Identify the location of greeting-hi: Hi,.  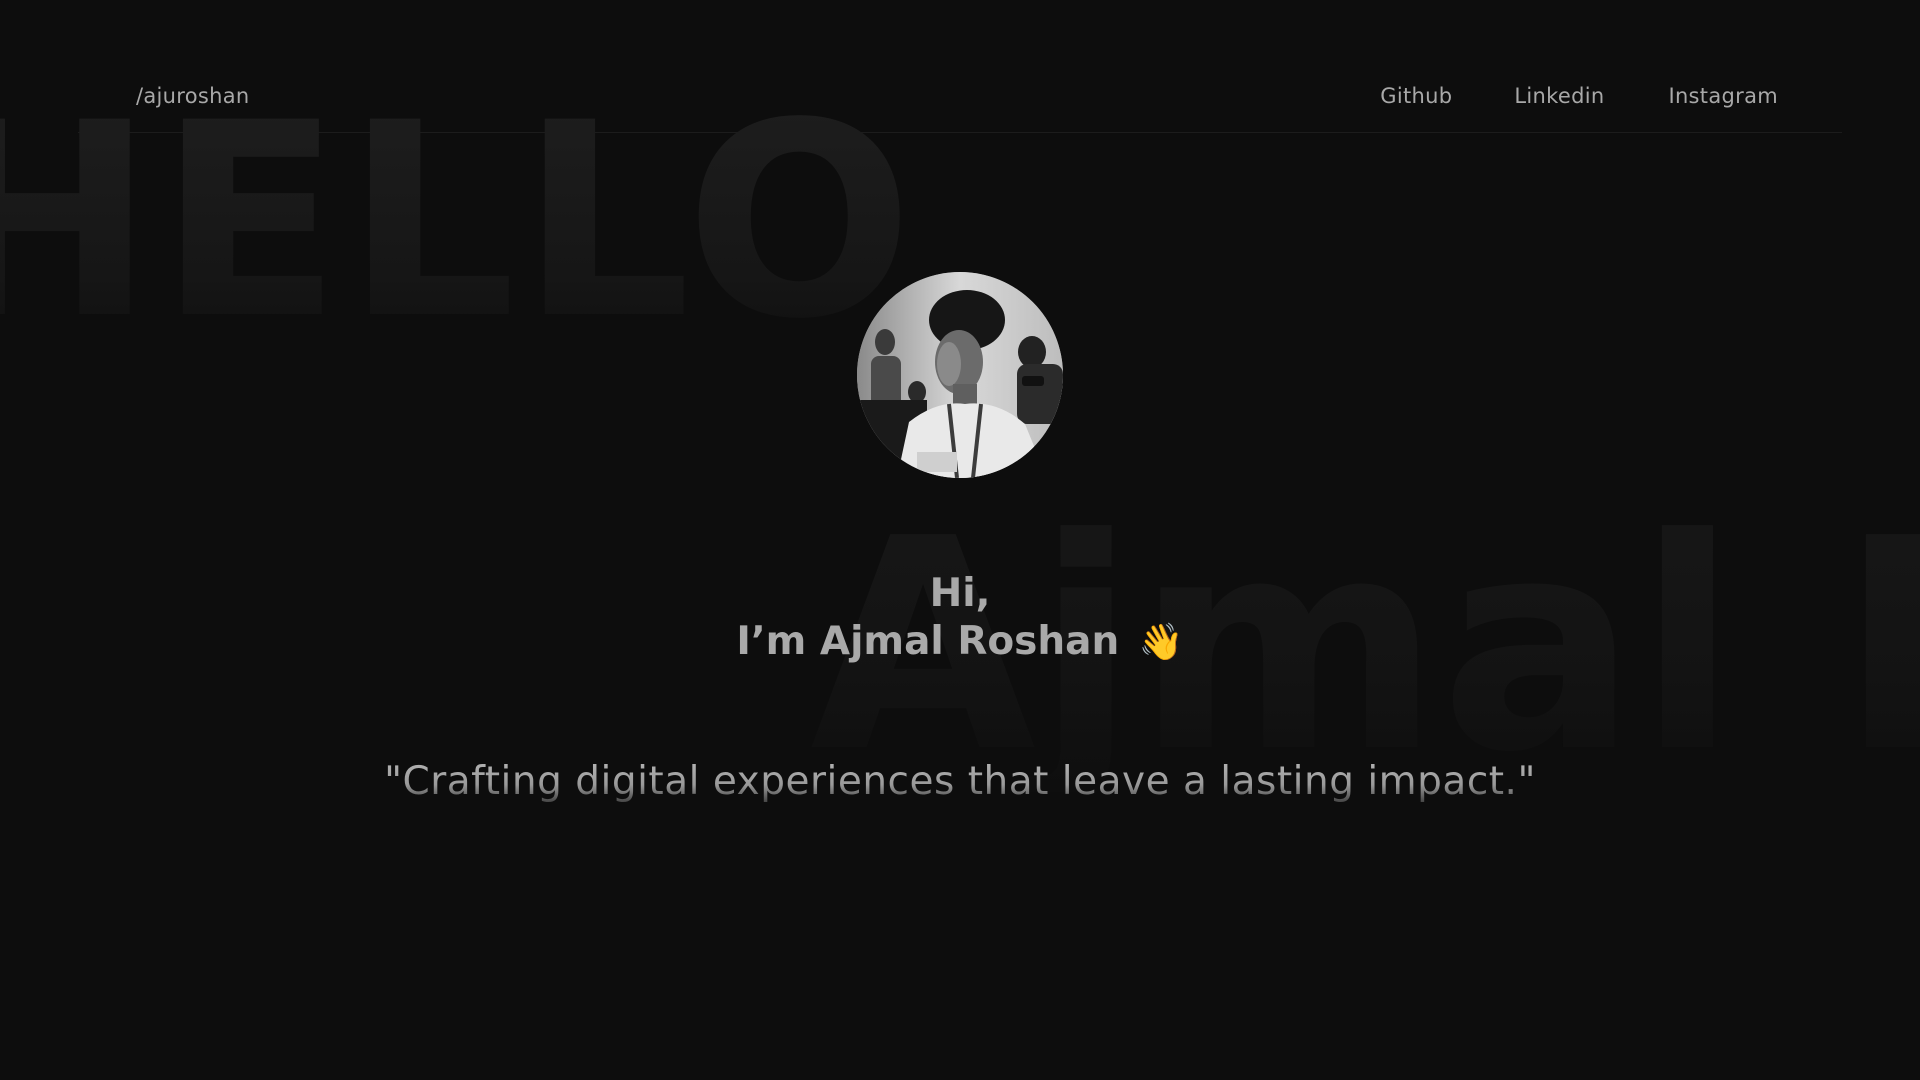
(960, 593).